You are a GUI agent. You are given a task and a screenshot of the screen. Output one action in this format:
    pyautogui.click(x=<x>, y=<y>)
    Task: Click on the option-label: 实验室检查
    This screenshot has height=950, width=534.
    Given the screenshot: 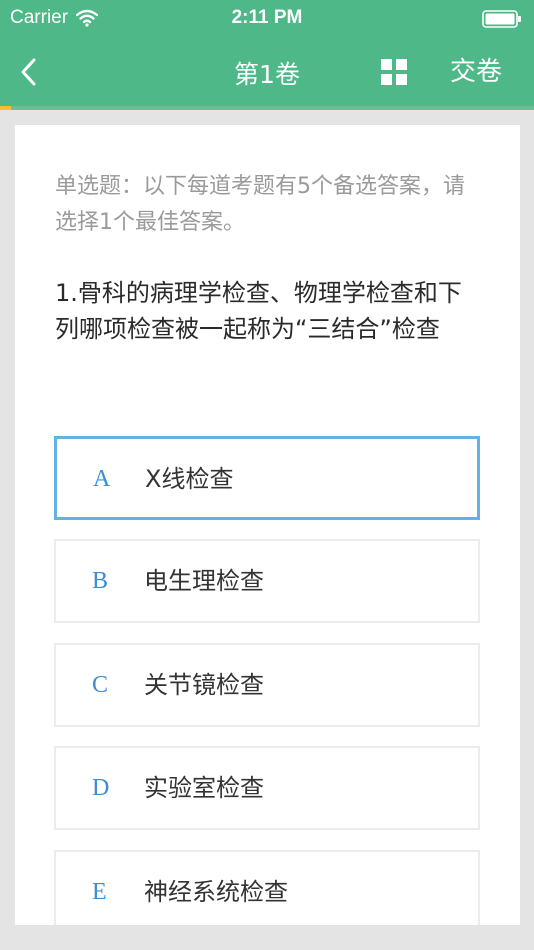 What is the action you would take?
    pyautogui.click(x=204, y=788)
    